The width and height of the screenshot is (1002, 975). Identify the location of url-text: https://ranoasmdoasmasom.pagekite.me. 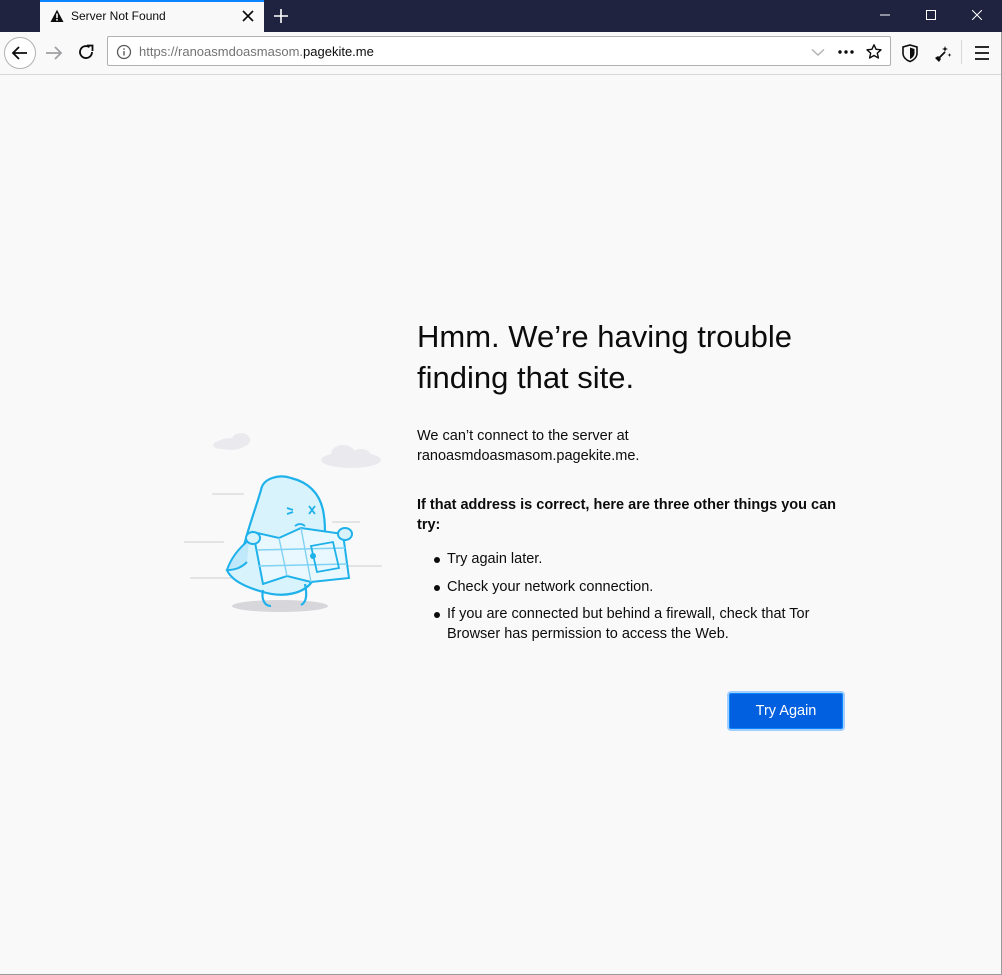
(256, 51).